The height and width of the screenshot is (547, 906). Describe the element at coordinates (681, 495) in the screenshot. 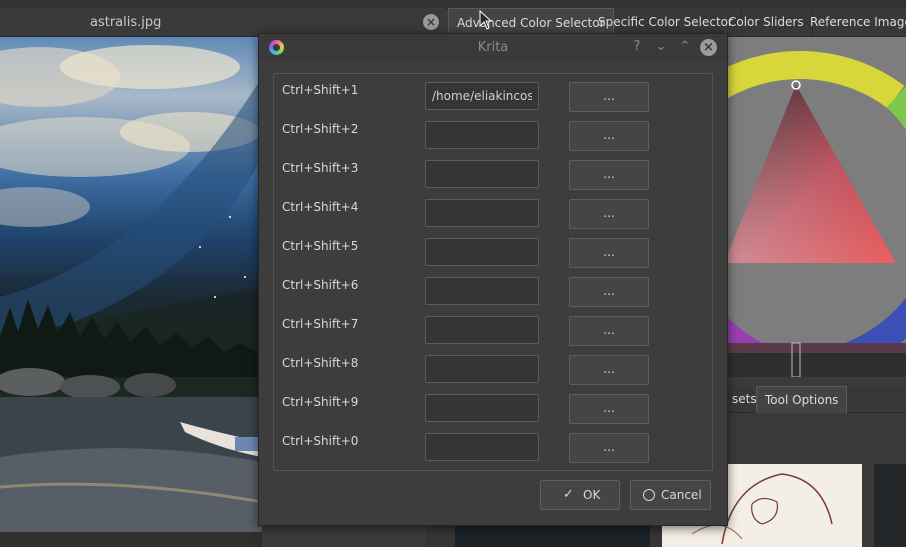

I see `cancel-button-label: Cancel` at that location.